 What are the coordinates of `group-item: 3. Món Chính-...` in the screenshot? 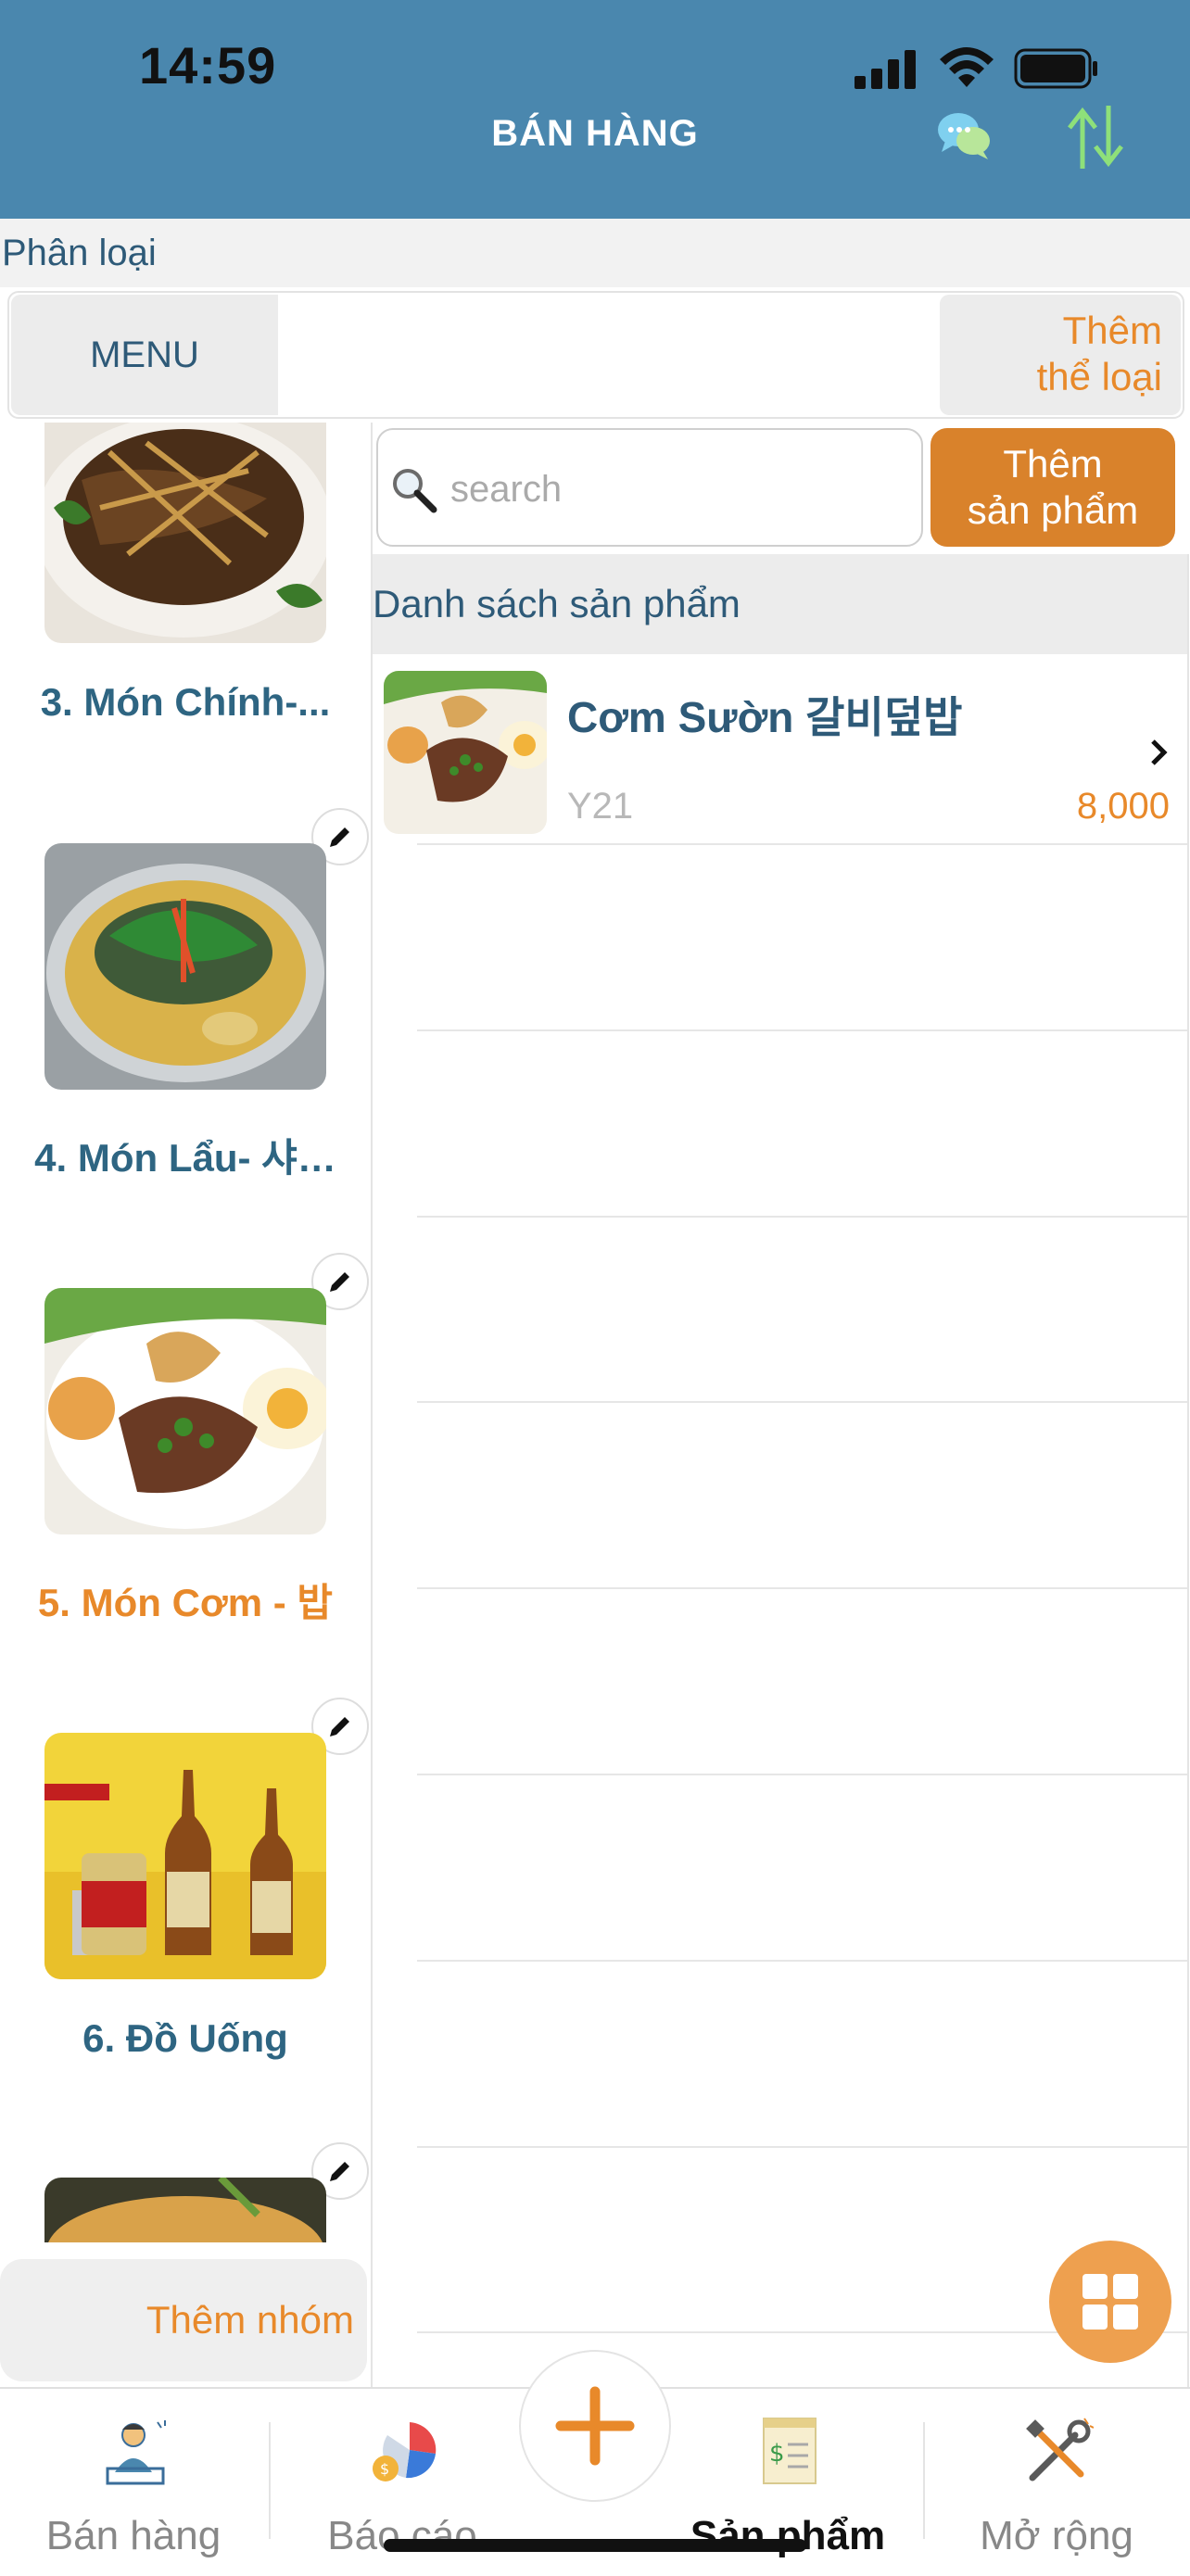 It's located at (185, 633).